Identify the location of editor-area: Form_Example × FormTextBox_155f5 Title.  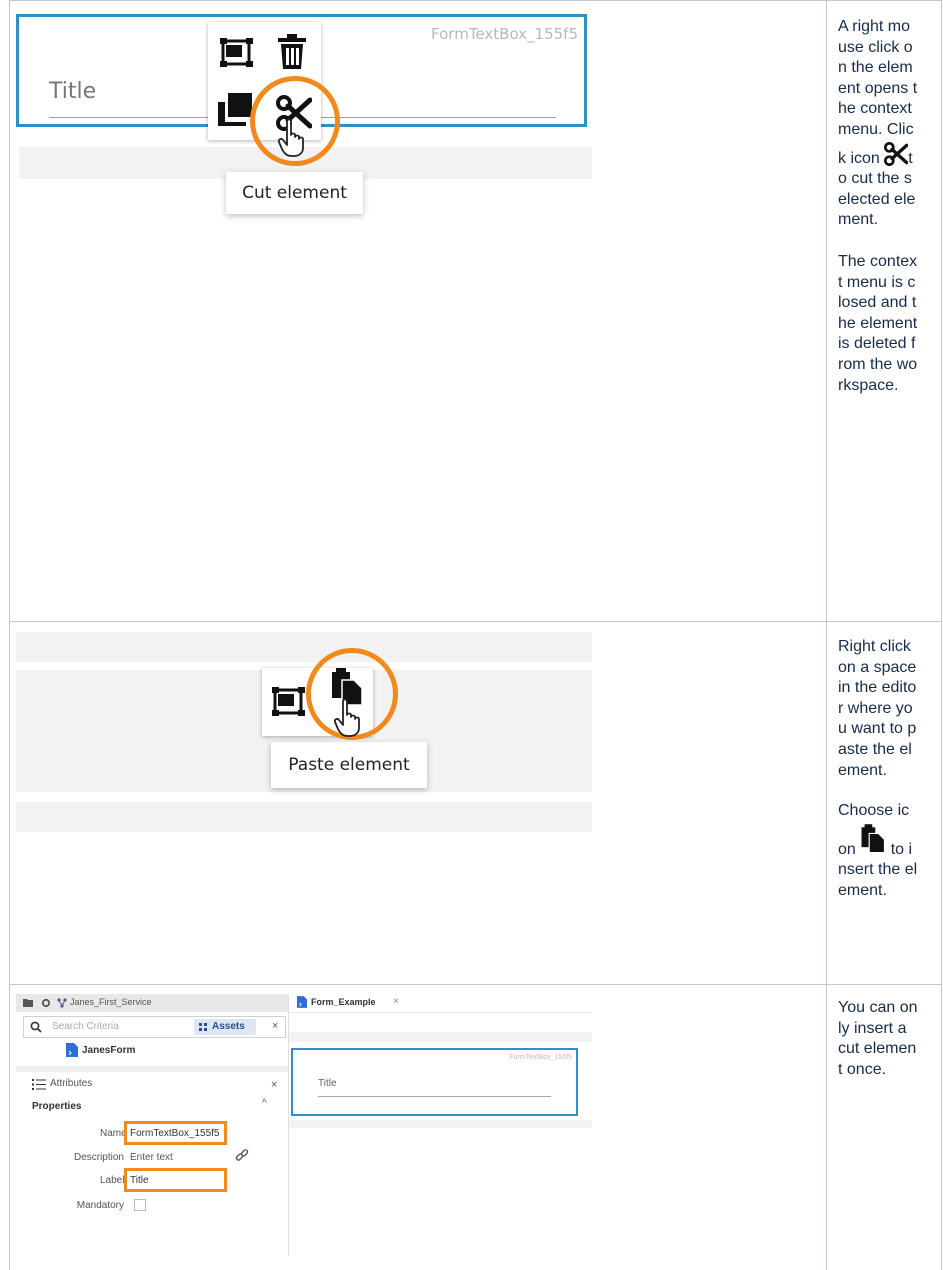
(440, 1125).